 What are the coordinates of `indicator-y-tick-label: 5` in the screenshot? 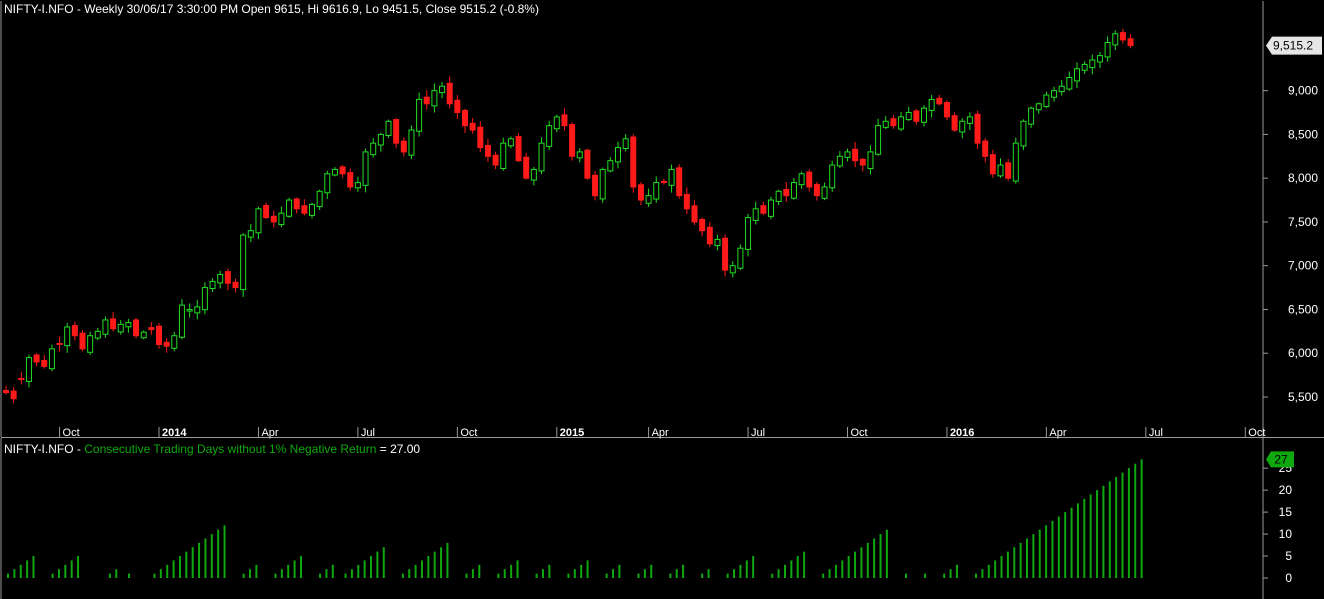 It's located at (1288, 556).